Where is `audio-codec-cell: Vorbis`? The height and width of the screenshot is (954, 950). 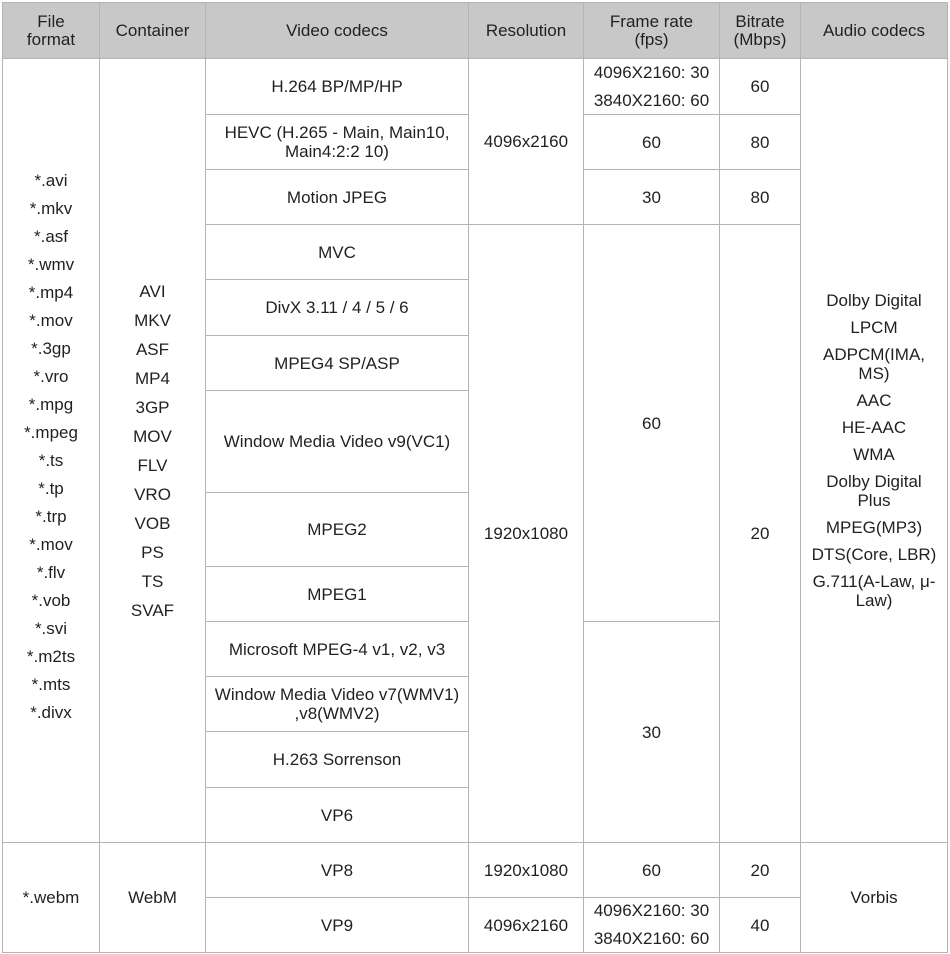 audio-codec-cell: Vorbis is located at coordinates (874, 897).